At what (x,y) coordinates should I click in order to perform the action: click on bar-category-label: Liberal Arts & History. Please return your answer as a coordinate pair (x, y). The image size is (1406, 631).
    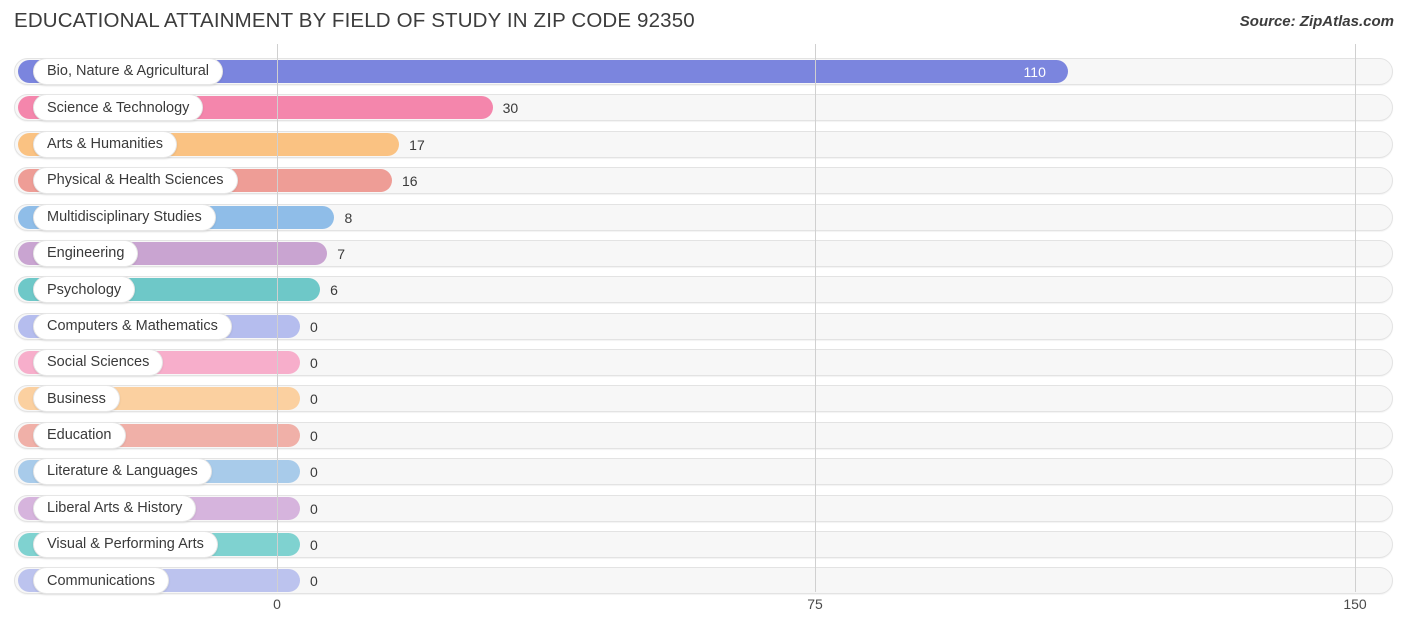
    Looking at the image, I should click on (115, 508).